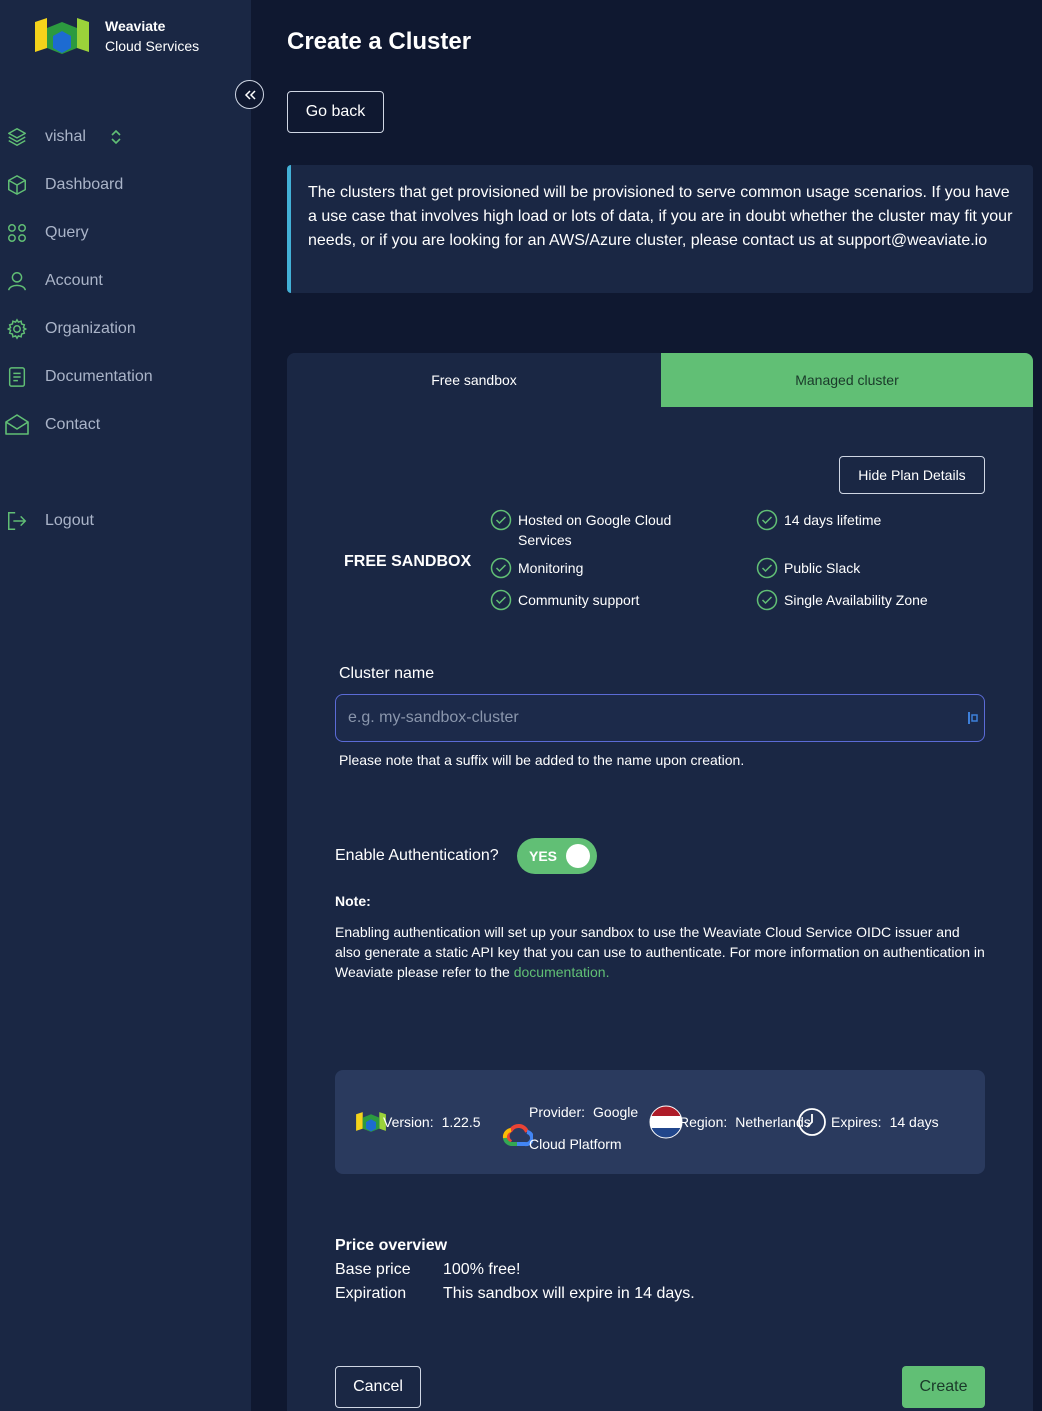 This screenshot has width=1042, height=1411. I want to click on envelope-icon, so click(17, 425).